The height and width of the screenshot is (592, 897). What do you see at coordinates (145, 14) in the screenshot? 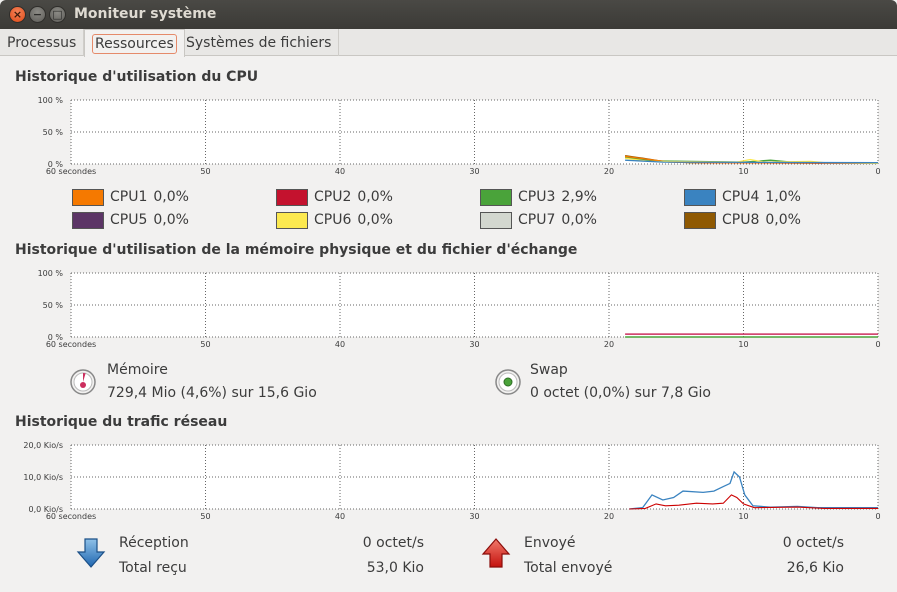
I see `window-title: Moniteur système` at bounding box center [145, 14].